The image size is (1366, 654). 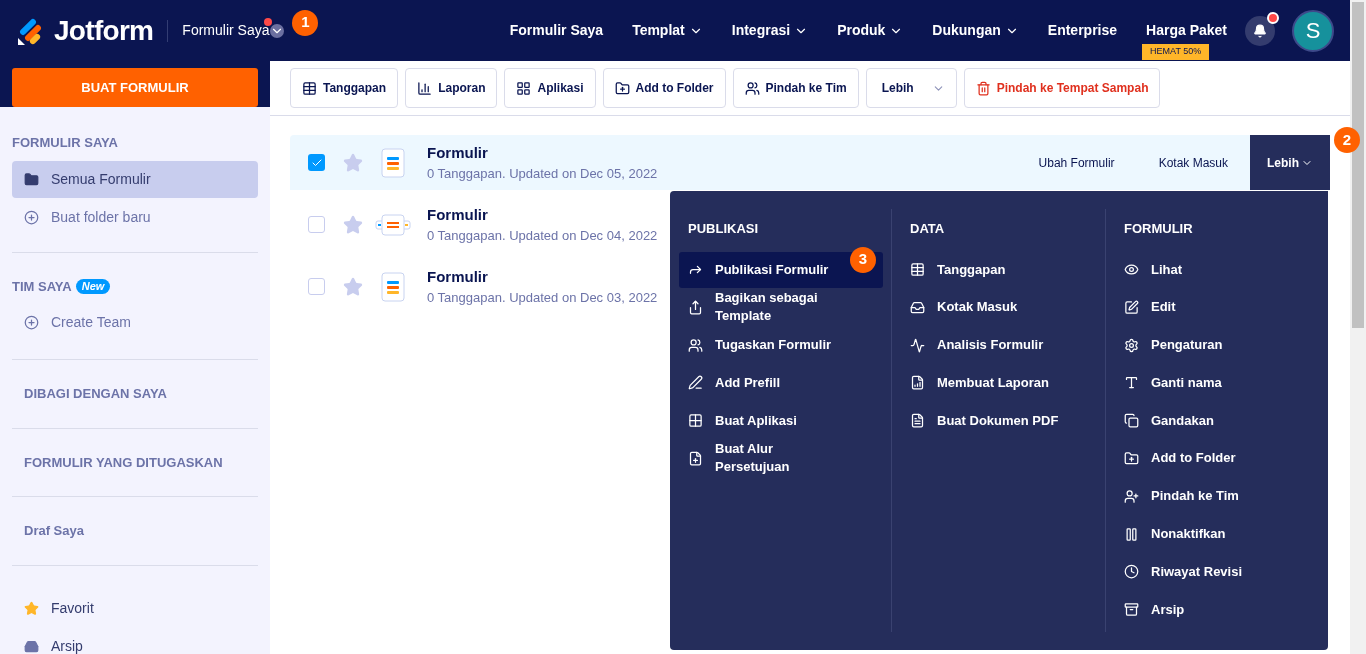 What do you see at coordinates (542, 236) in the screenshot?
I see `form-meta: 0 Tanggapan. Updated on Dec 04, 2022` at bounding box center [542, 236].